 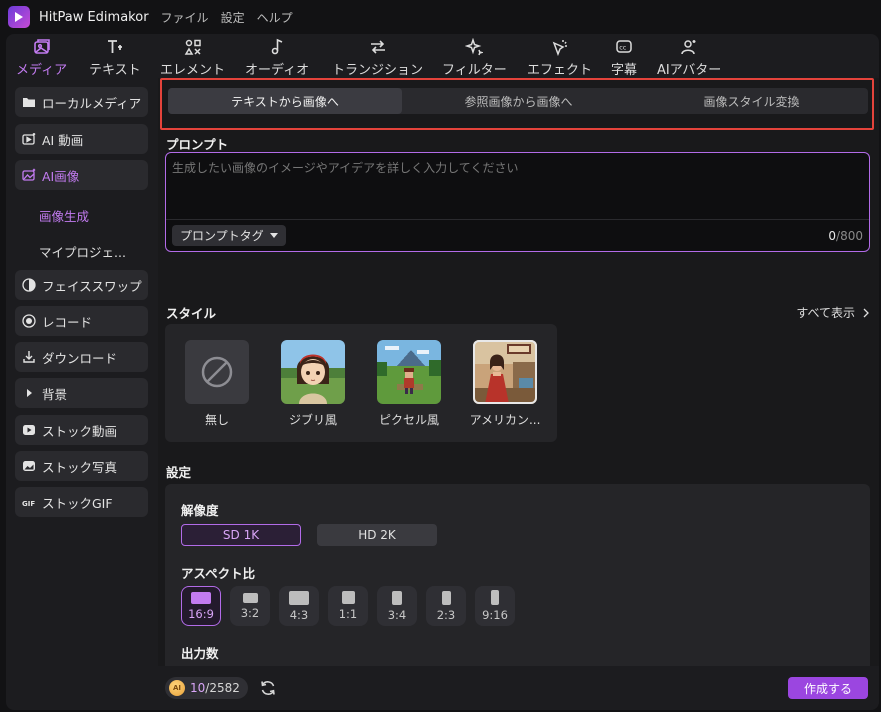 What do you see at coordinates (474, 47) in the screenshot?
I see `filter-icon` at bounding box center [474, 47].